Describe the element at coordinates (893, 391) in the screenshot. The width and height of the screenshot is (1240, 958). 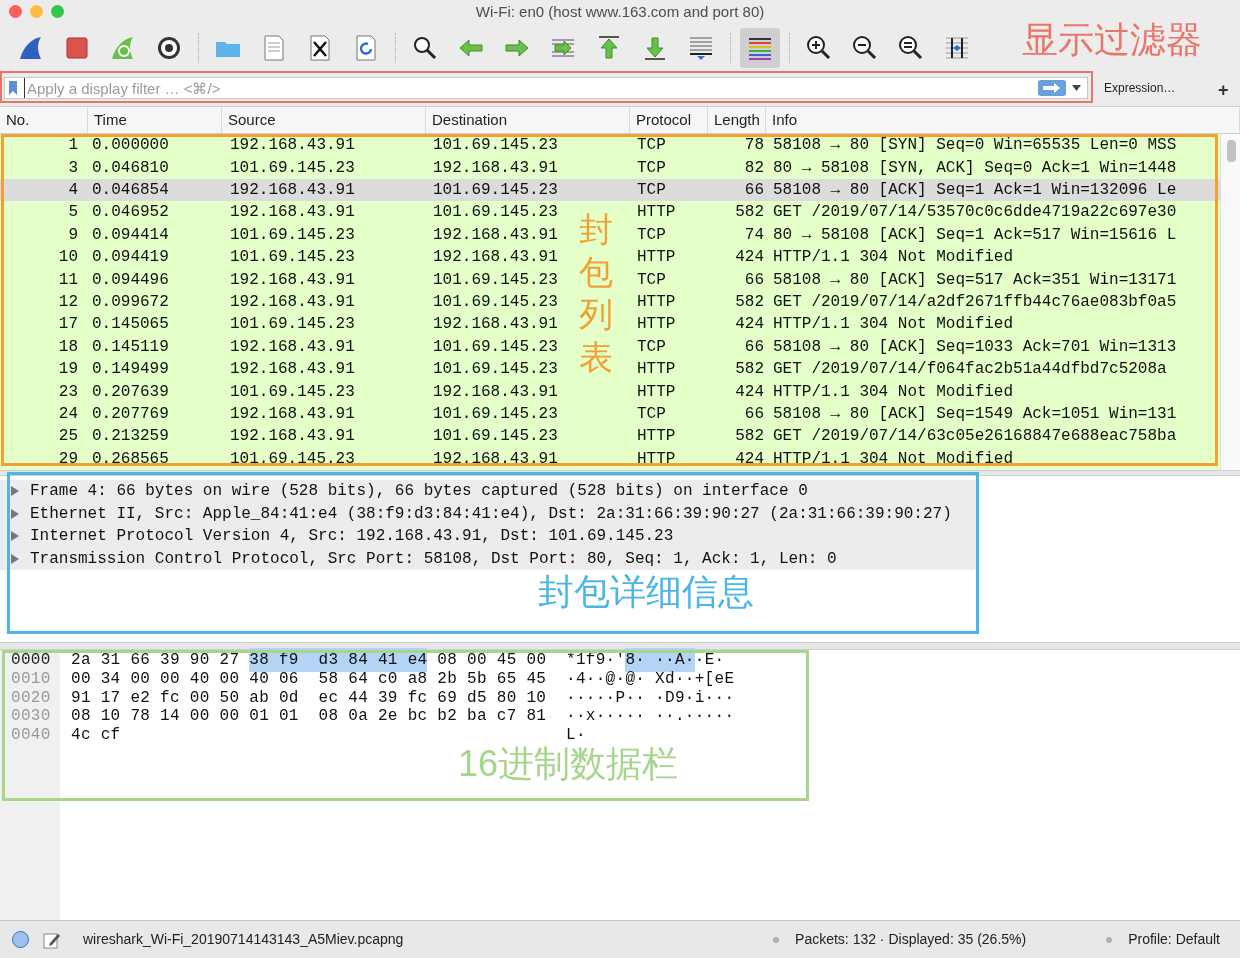
I see `table-cell: HTTP/1.1 304 Not Modified` at that location.